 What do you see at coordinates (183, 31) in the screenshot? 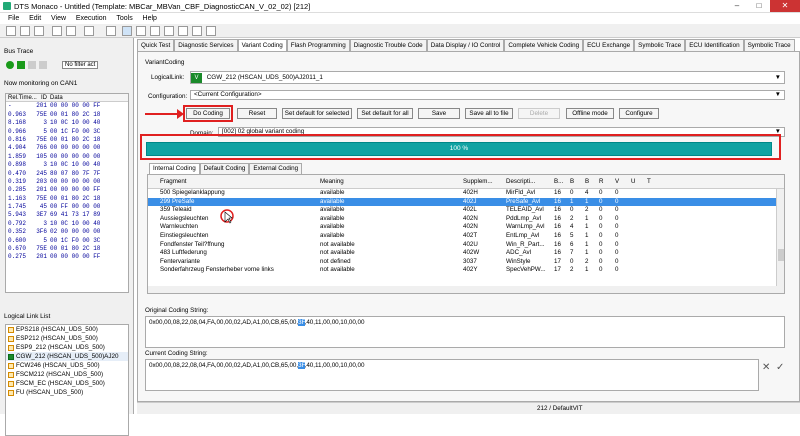
I see `layout-5-icon` at bounding box center [183, 31].